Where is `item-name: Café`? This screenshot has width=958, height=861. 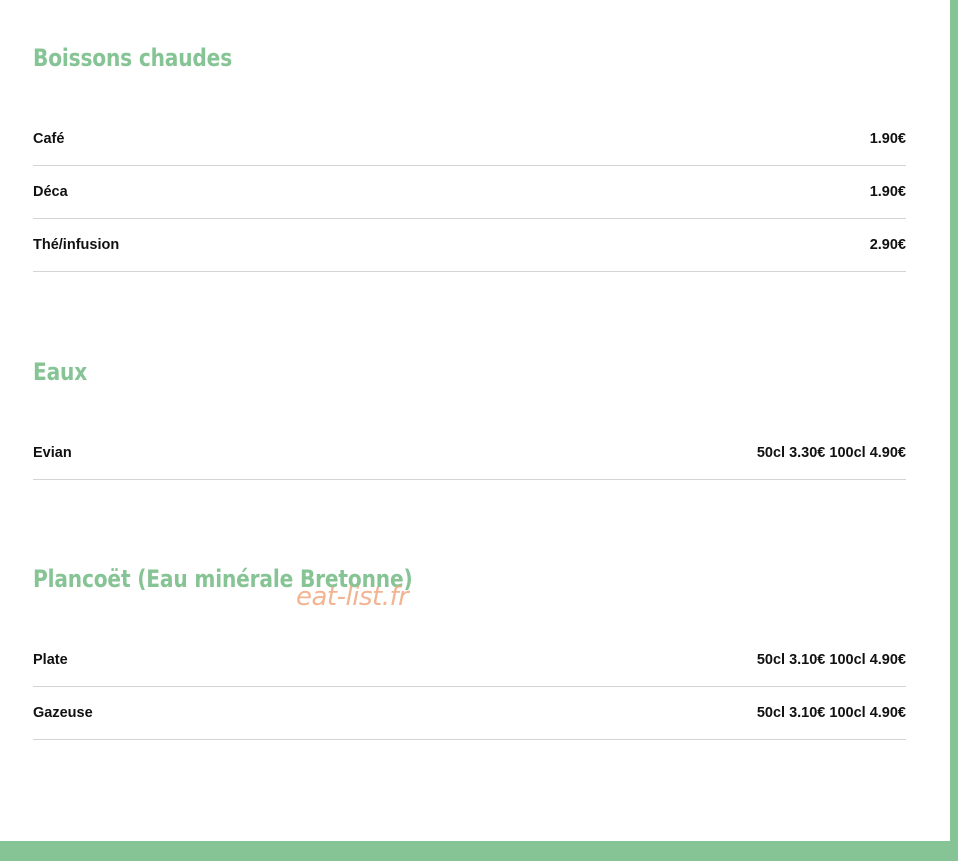
item-name: Café is located at coordinates (49, 139).